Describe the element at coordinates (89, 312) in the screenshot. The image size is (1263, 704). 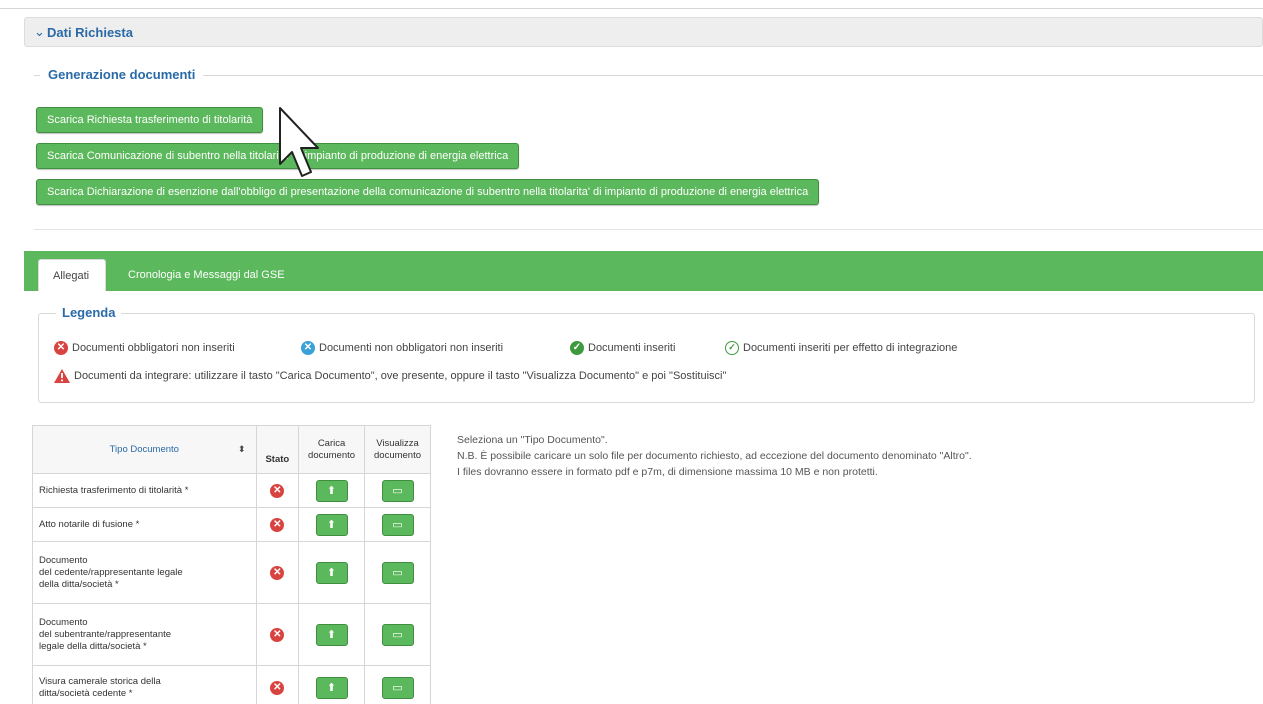
I see `legenda-title: Legenda` at that location.